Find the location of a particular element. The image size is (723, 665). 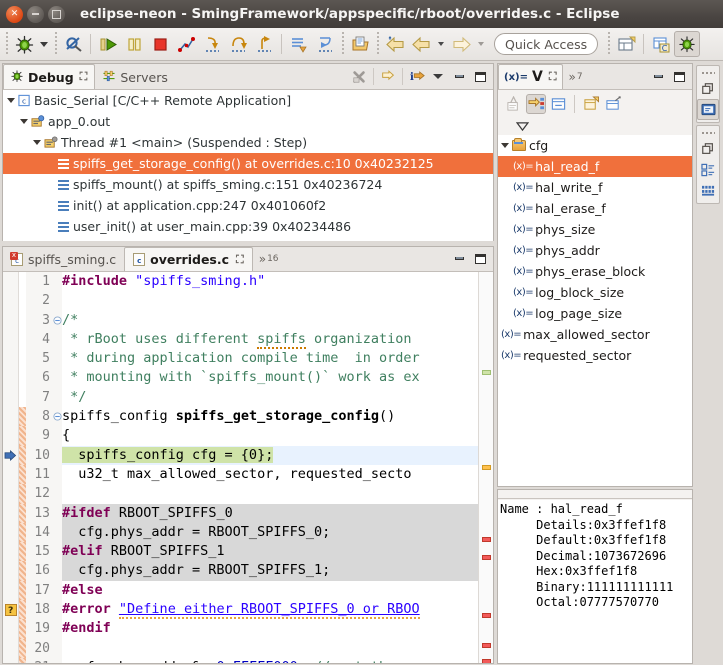

debug-dropdown-caret is located at coordinates (44, 44).